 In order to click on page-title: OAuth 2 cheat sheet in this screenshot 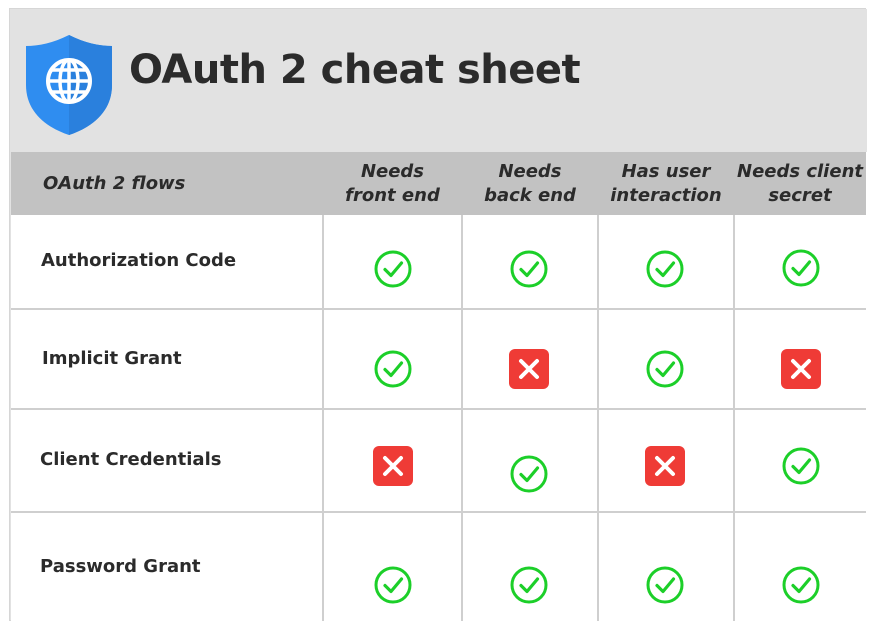, I will do `click(355, 70)`.